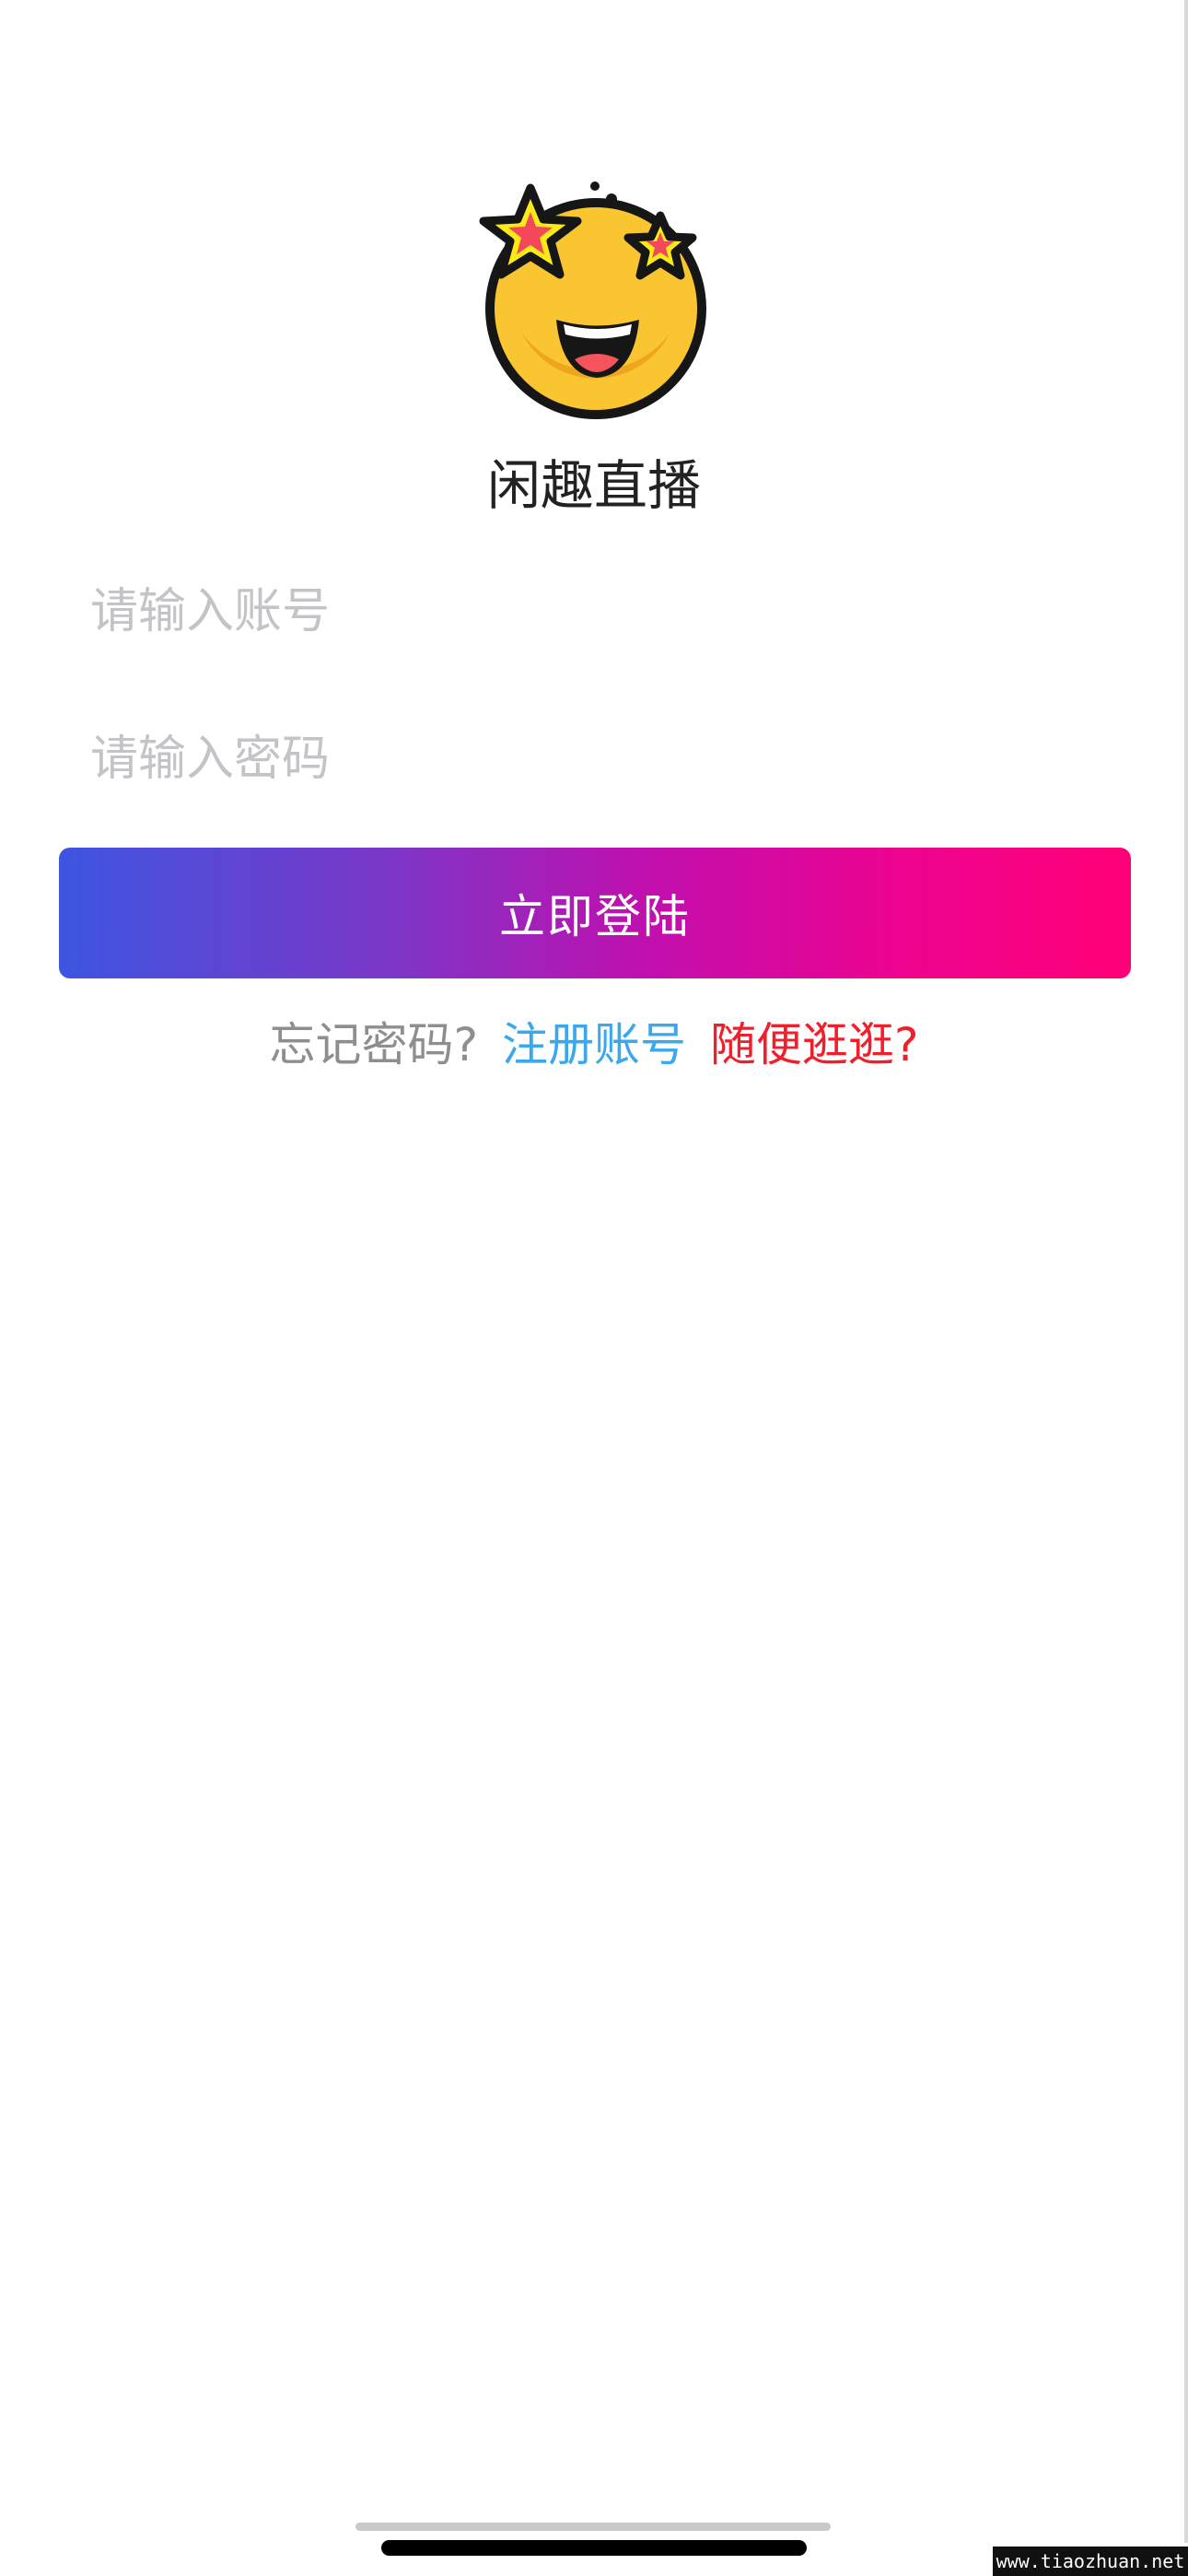 This screenshot has width=1188, height=2576. What do you see at coordinates (814, 1045) in the screenshot?
I see `browse-link: 随便逛逛?` at bounding box center [814, 1045].